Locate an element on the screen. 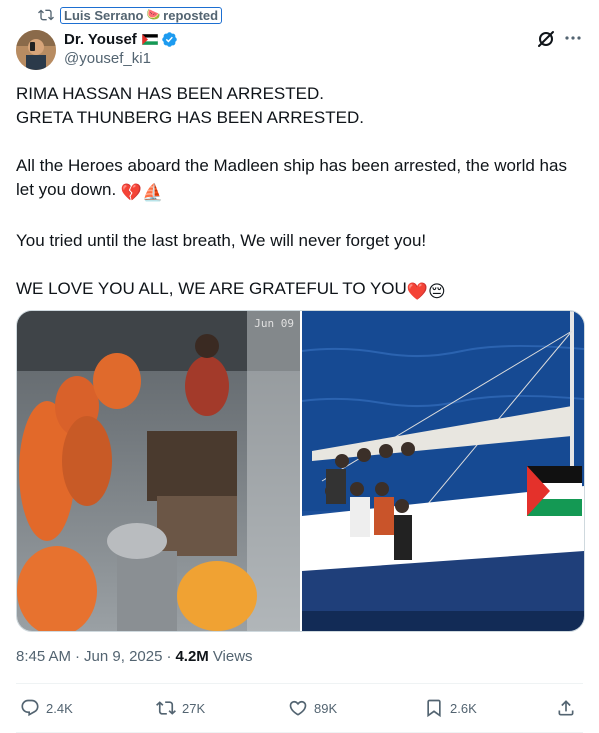 The image size is (599, 733). repost-indicator: Luis Serrano 🍉 reposted is located at coordinates (130, 15).